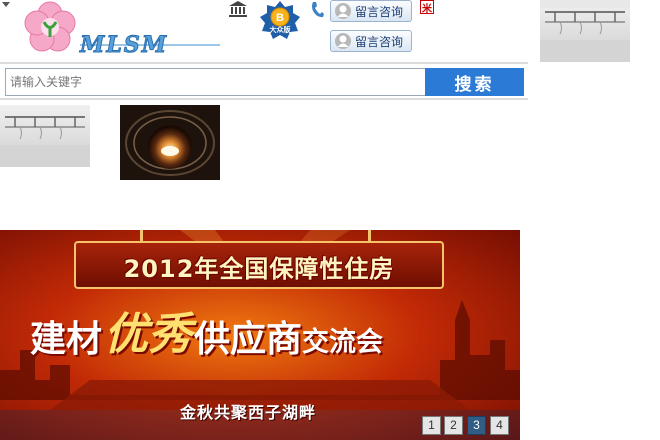  Describe the element at coordinates (280, 30) in the screenshot. I see `coin-badge-label: 大众版` at that location.